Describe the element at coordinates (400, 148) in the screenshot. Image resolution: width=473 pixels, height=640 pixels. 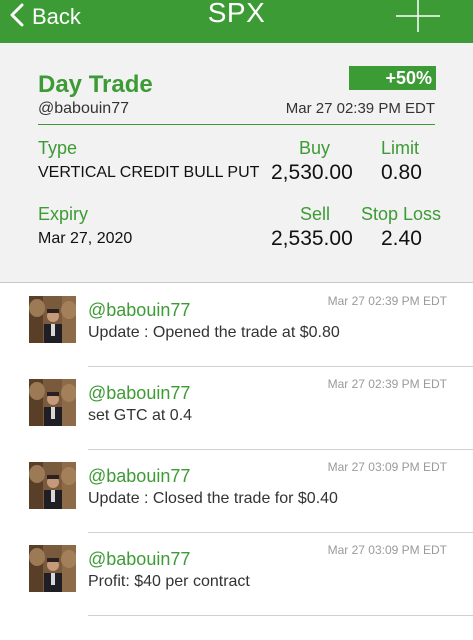
I see `limit-label: Limit` at that location.